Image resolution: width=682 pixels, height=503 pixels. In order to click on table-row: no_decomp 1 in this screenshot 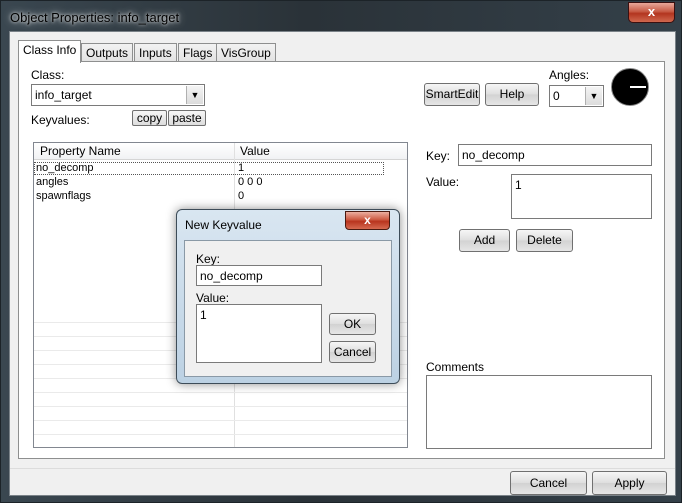, I will do `click(209, 168)`.